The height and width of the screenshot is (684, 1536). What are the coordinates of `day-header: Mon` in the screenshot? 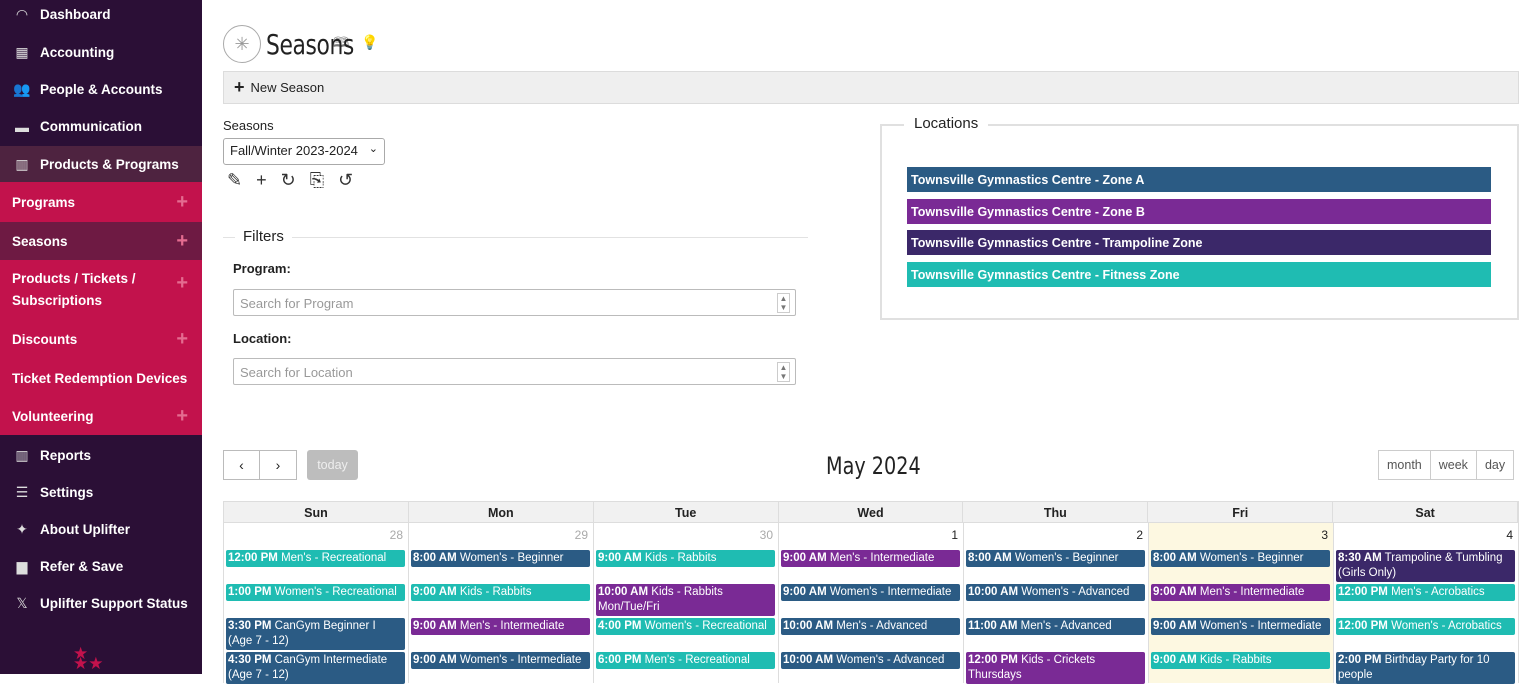 It's located at (501, 512).